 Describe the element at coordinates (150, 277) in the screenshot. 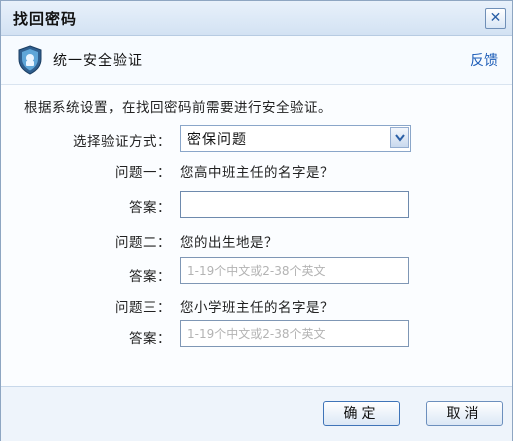

I see `answer-2-label: 答案：` at that location.